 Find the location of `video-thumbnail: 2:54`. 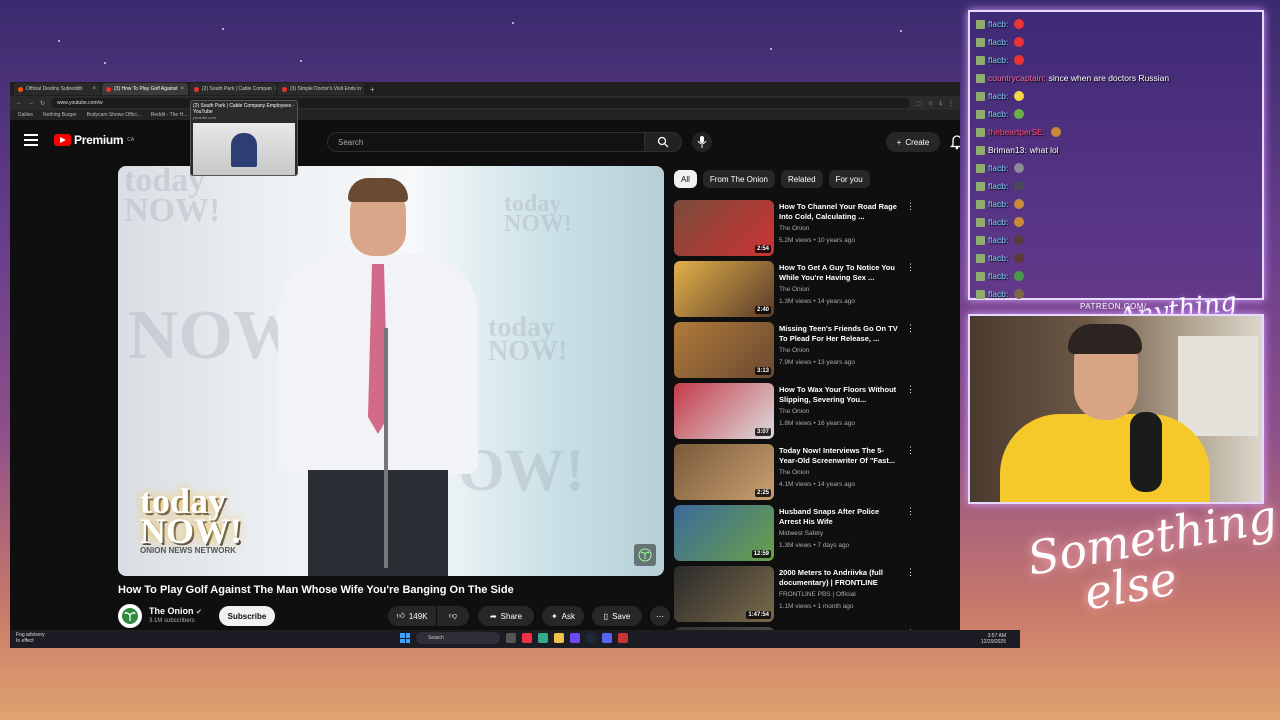

video-thumbnail: 2:54 is located at coordinates (724, 228).